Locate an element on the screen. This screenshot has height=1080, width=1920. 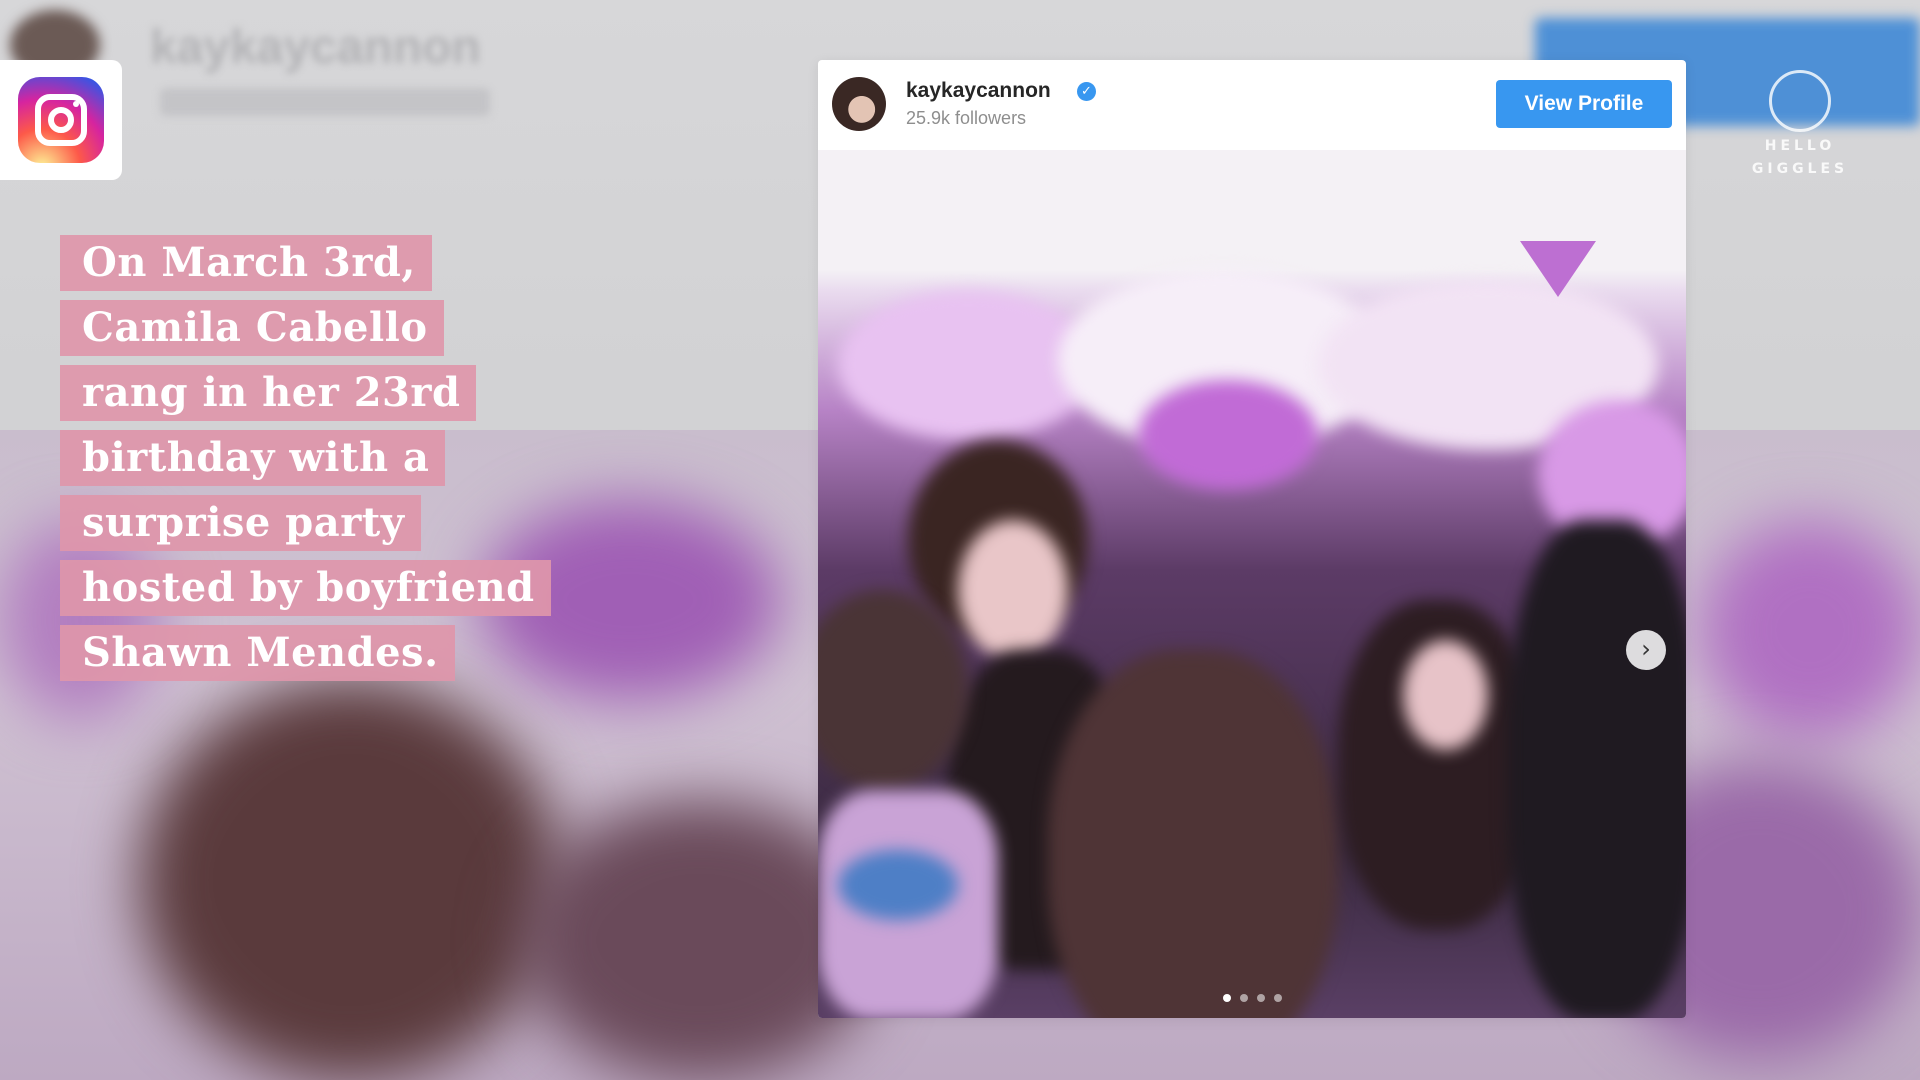
instagram-badge is located at coordinates (61, 120).